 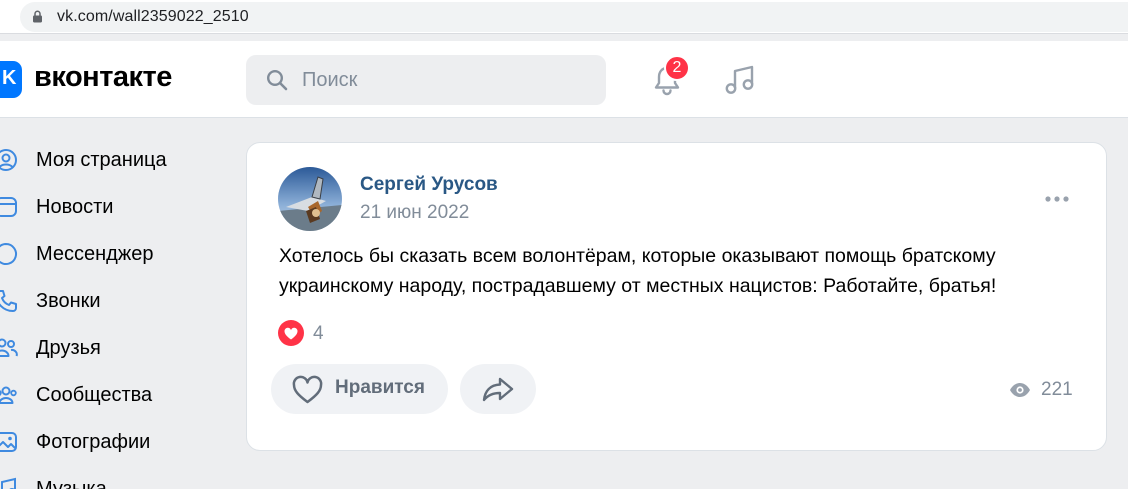 I want to click on menu-item-communities: Сообщества, so click(x=115, y=393).